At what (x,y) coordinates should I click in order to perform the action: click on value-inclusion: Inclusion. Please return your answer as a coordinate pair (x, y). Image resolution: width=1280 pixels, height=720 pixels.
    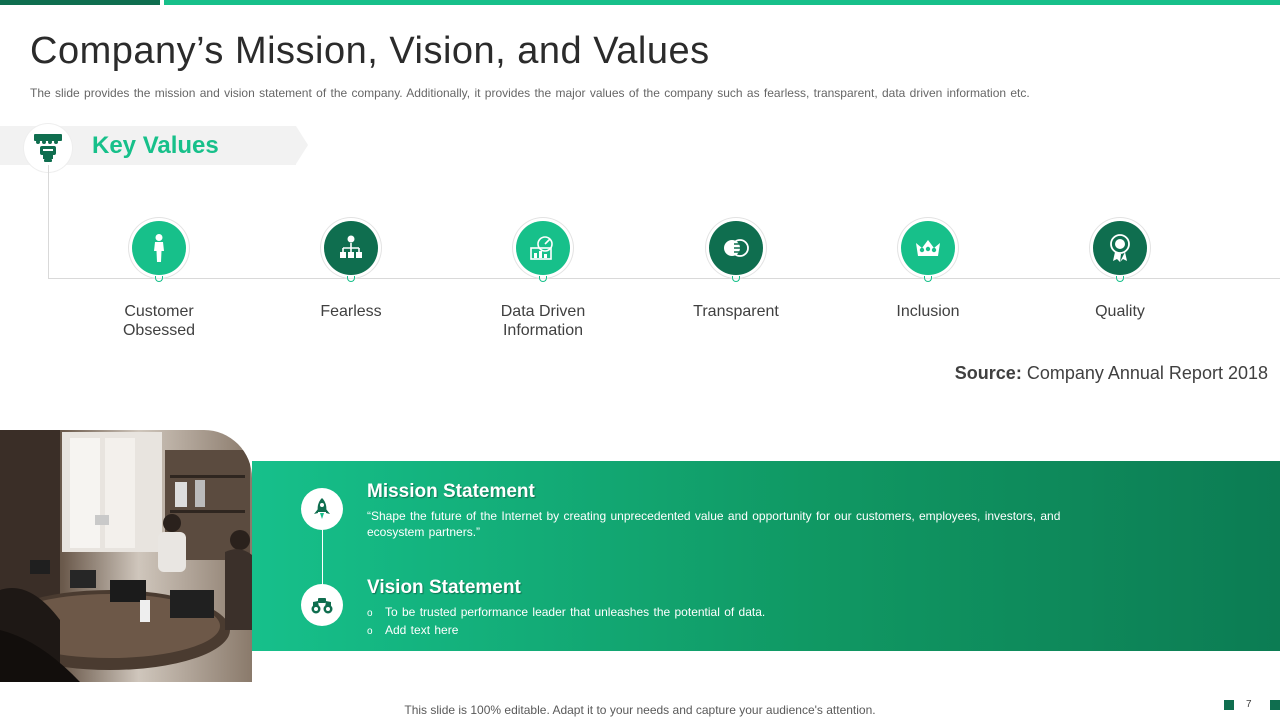
    Looking at the image, I should click on (928, 269).